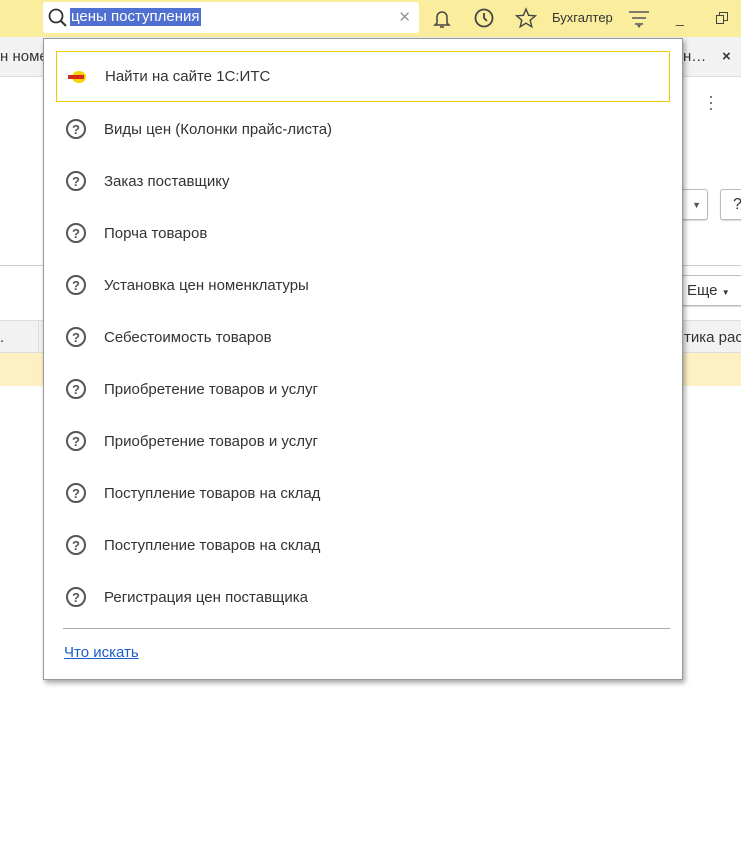 The width and height of the screenshot is (741, 868). Describe the element at coordinates (363, 285) in the screenshot. I see `suggestion-item: ? Установка цен номенклатуры` at that location.